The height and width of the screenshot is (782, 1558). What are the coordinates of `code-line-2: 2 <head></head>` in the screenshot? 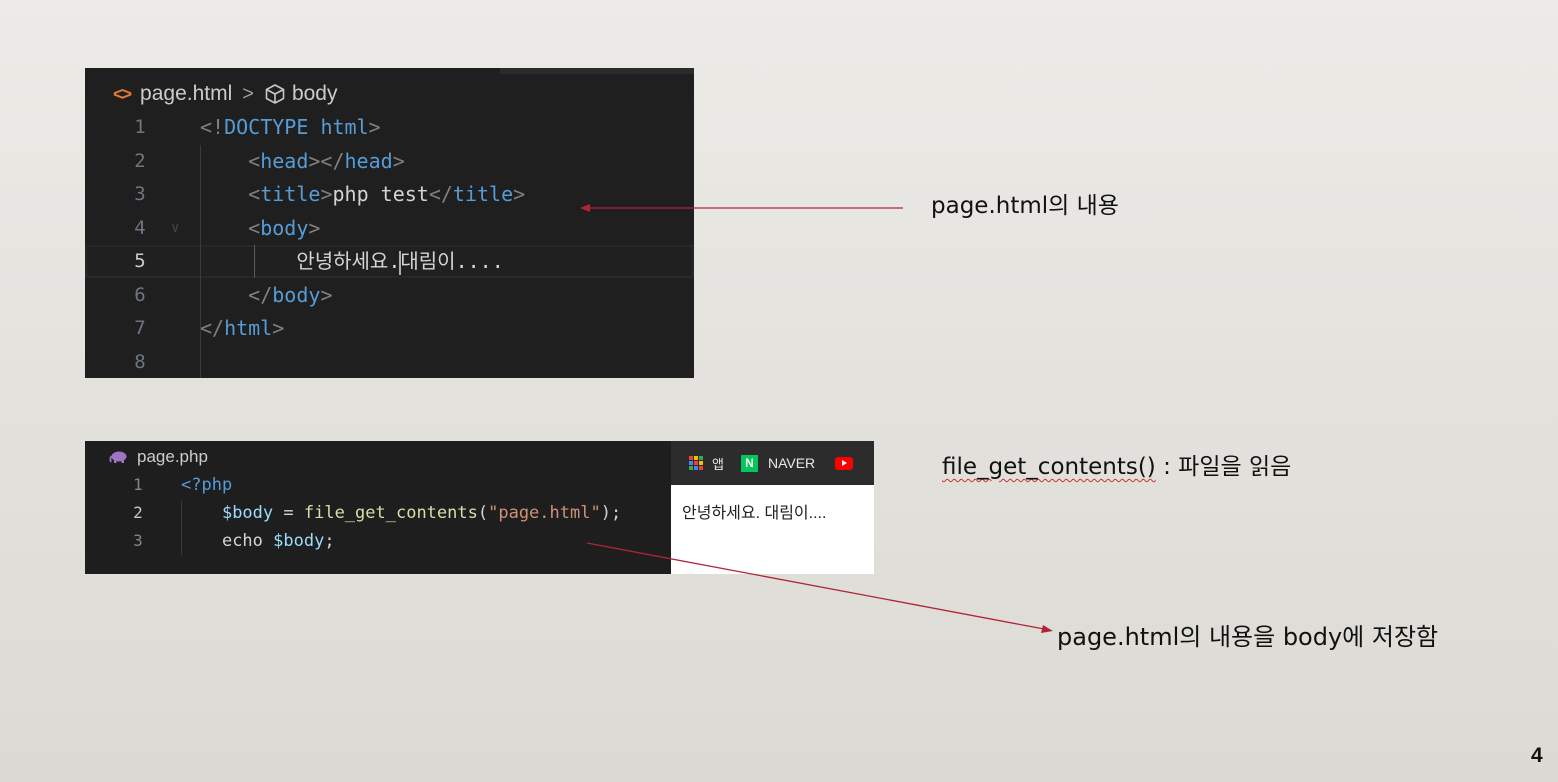 It's located at (389, 161).